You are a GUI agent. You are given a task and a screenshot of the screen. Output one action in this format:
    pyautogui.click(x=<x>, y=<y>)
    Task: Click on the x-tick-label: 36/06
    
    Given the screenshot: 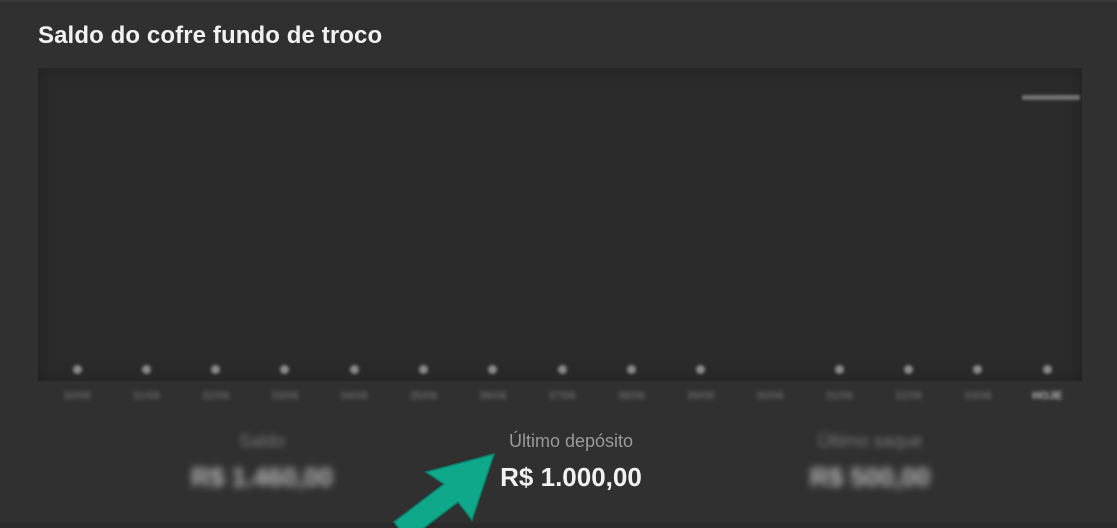 What is the action you would take?
    pyautogui.click(x=493, y=396)
    